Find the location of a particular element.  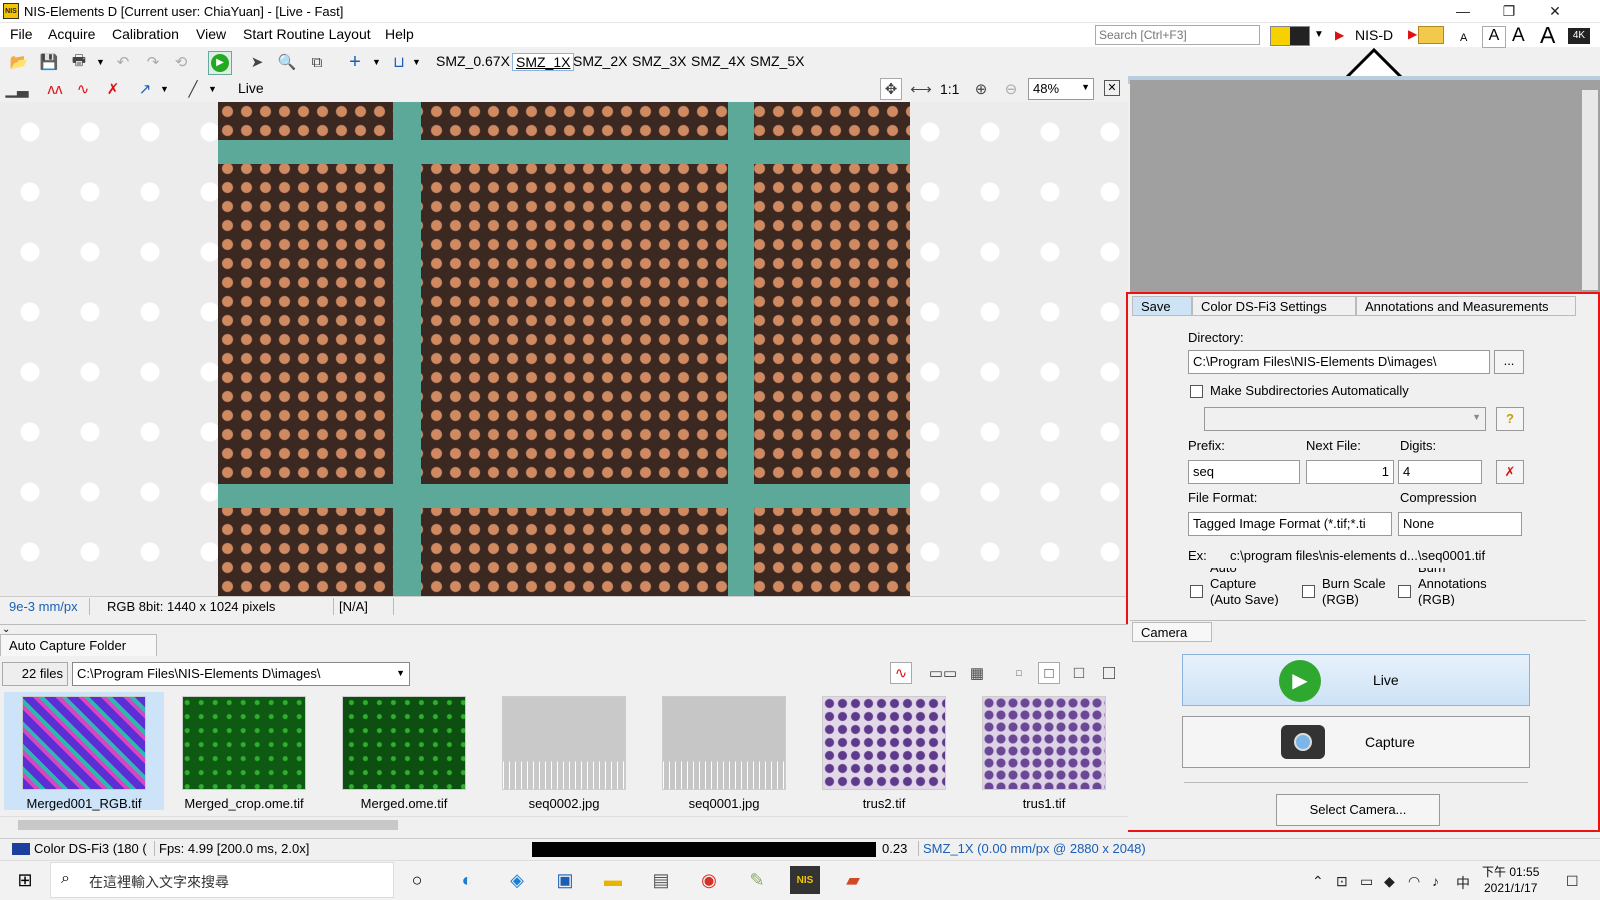

font-size-small: A is located at coordinates (1494, 37).